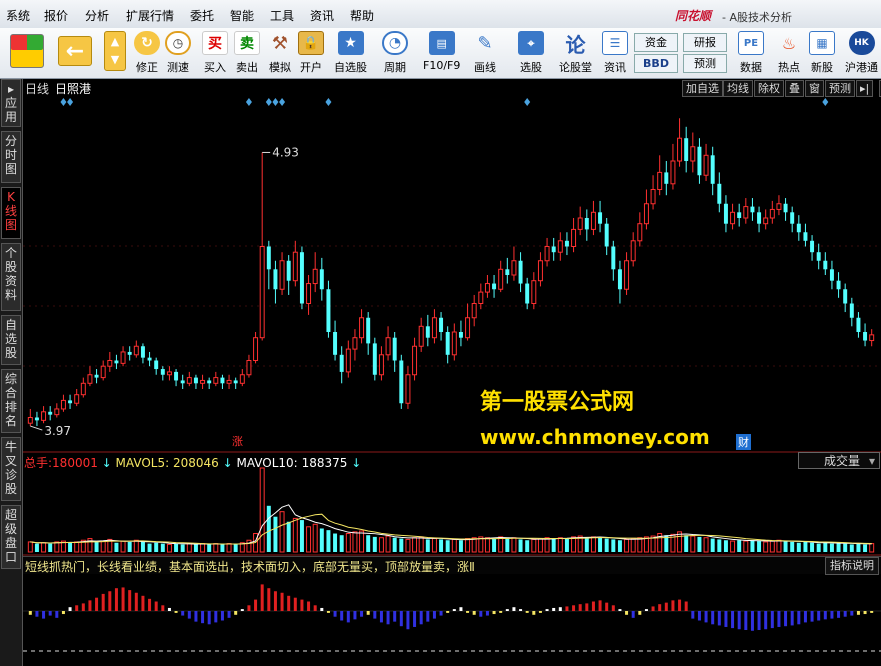  I want to click on low-leader-line, so click(36, 428).